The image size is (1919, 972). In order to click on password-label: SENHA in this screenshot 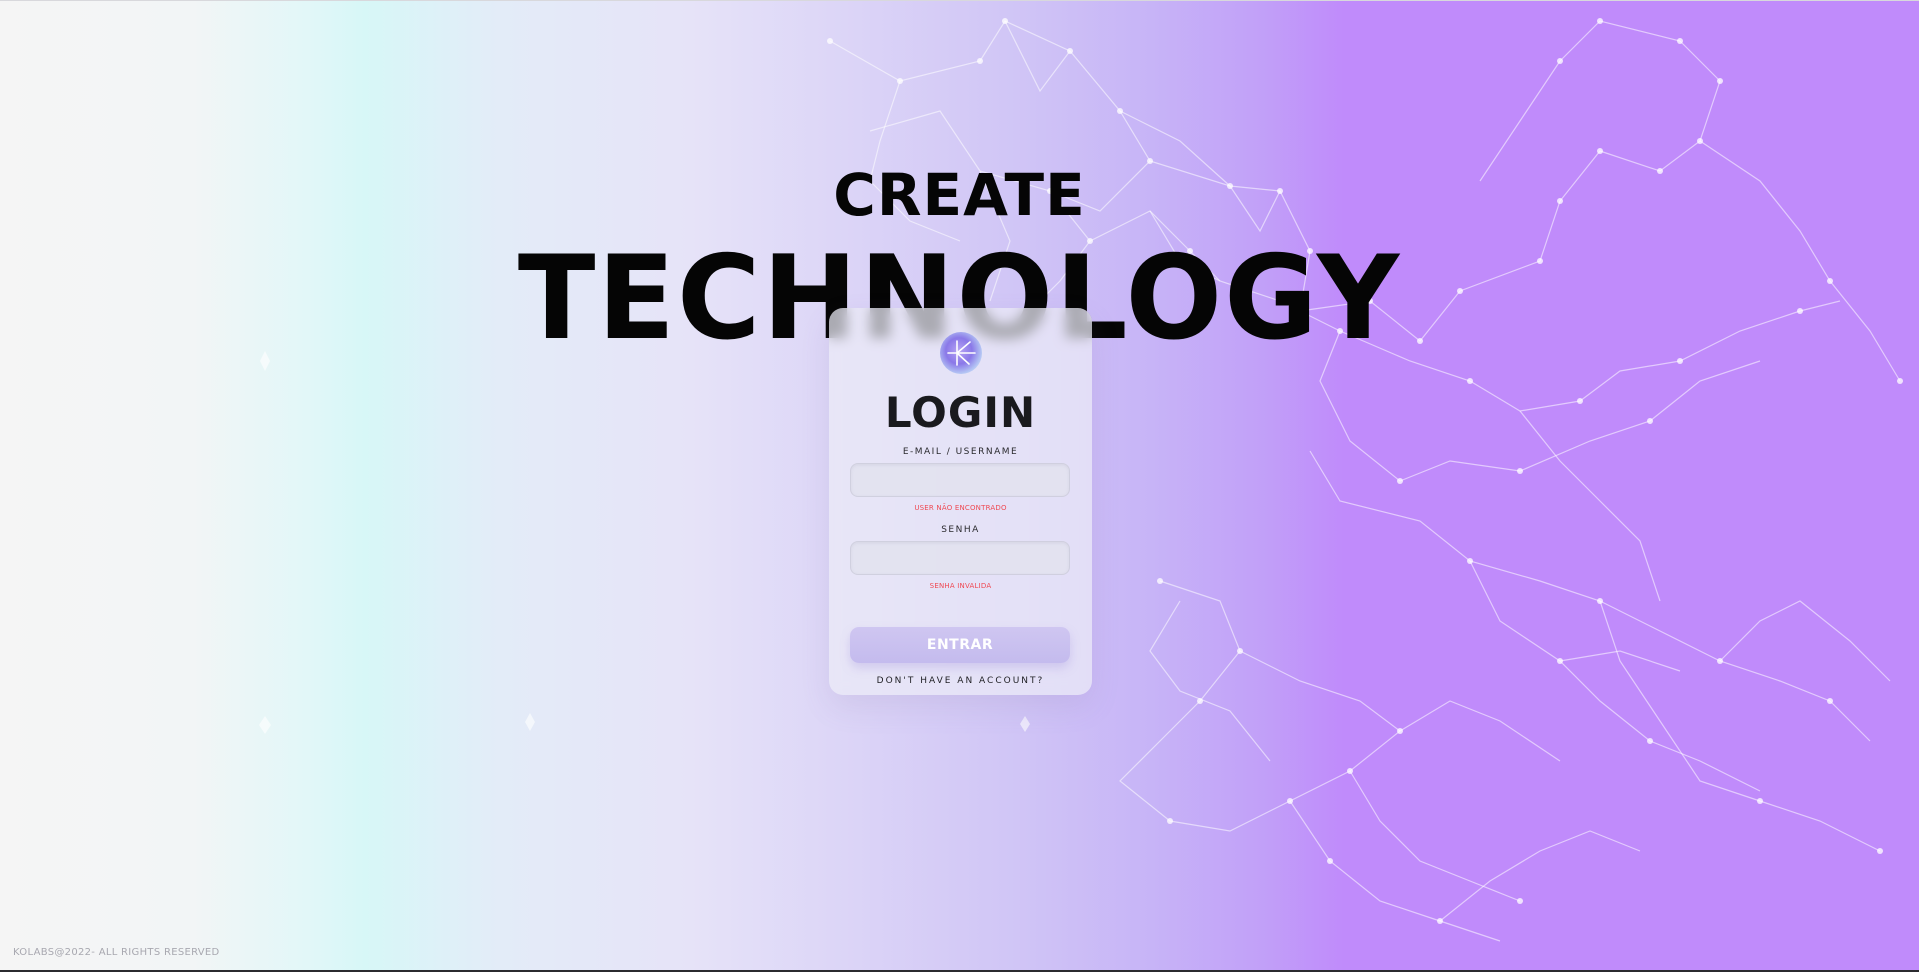, I will do `click(960, 530)`.